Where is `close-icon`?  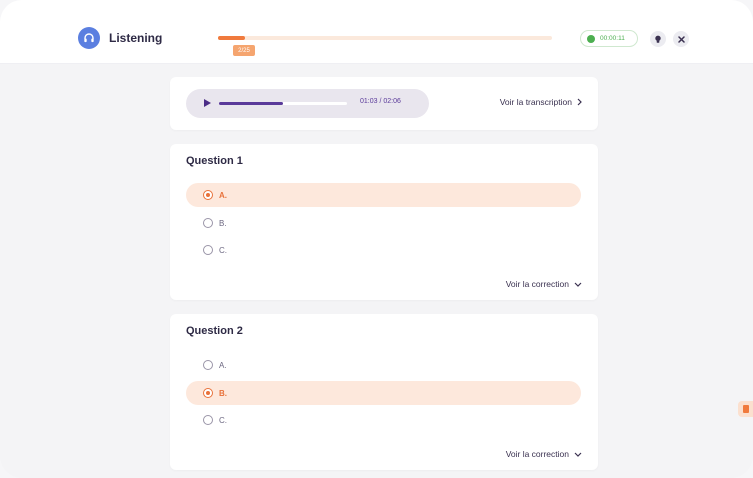 close-icon is located at coordinates (681, 39).